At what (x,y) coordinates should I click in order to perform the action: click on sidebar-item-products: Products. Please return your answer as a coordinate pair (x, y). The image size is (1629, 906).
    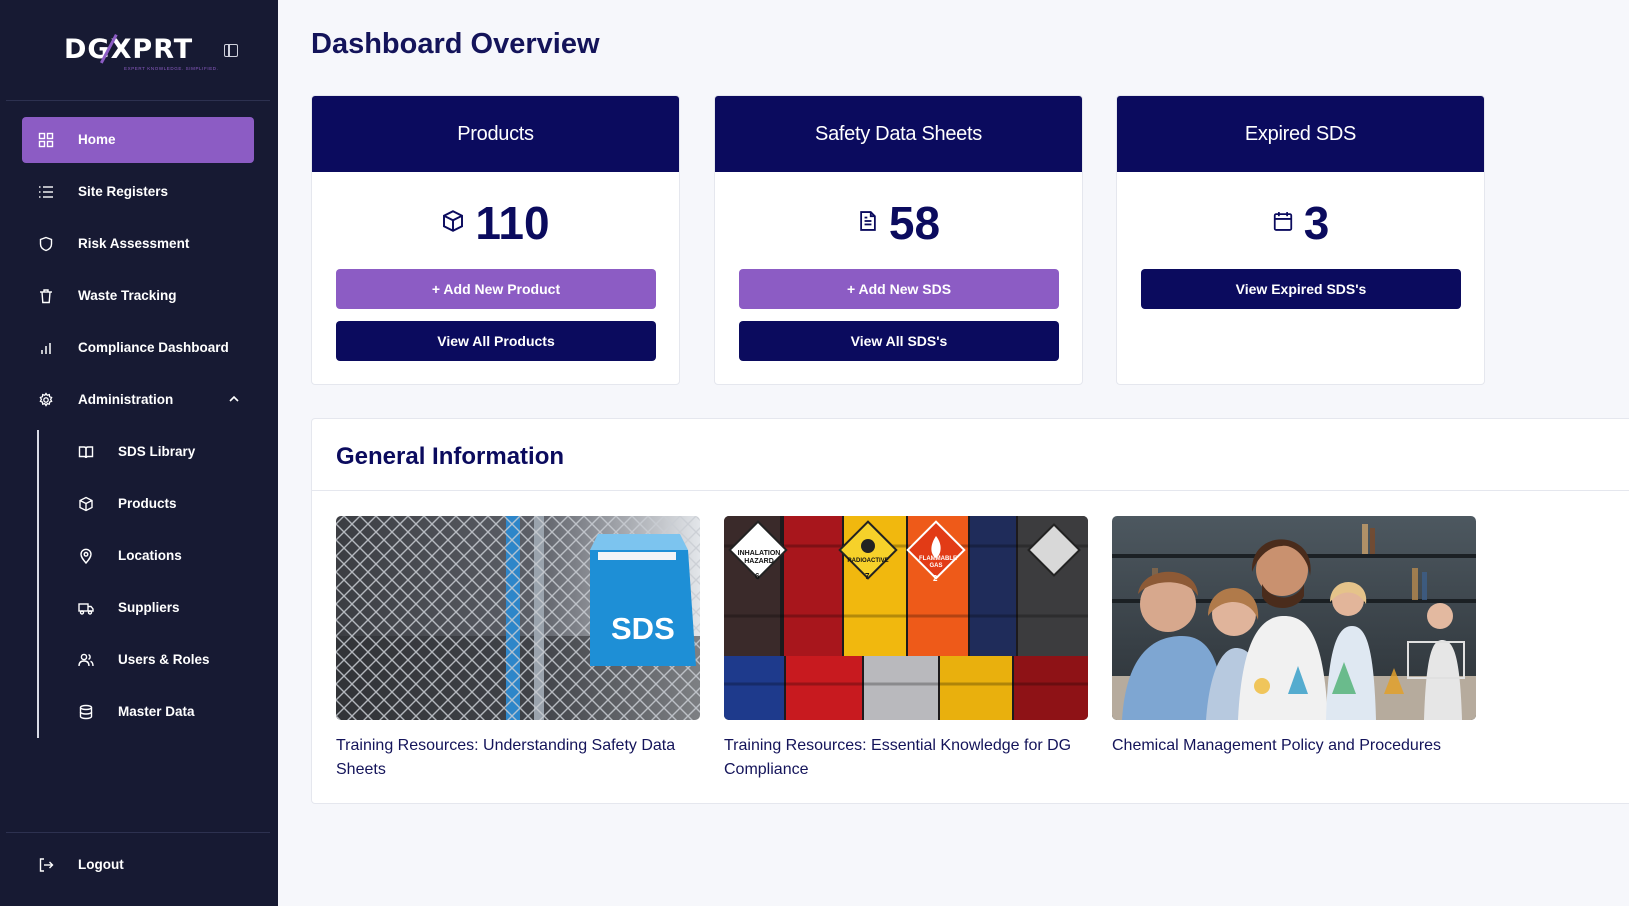
    Looking at the image, I should click on (158, 504).